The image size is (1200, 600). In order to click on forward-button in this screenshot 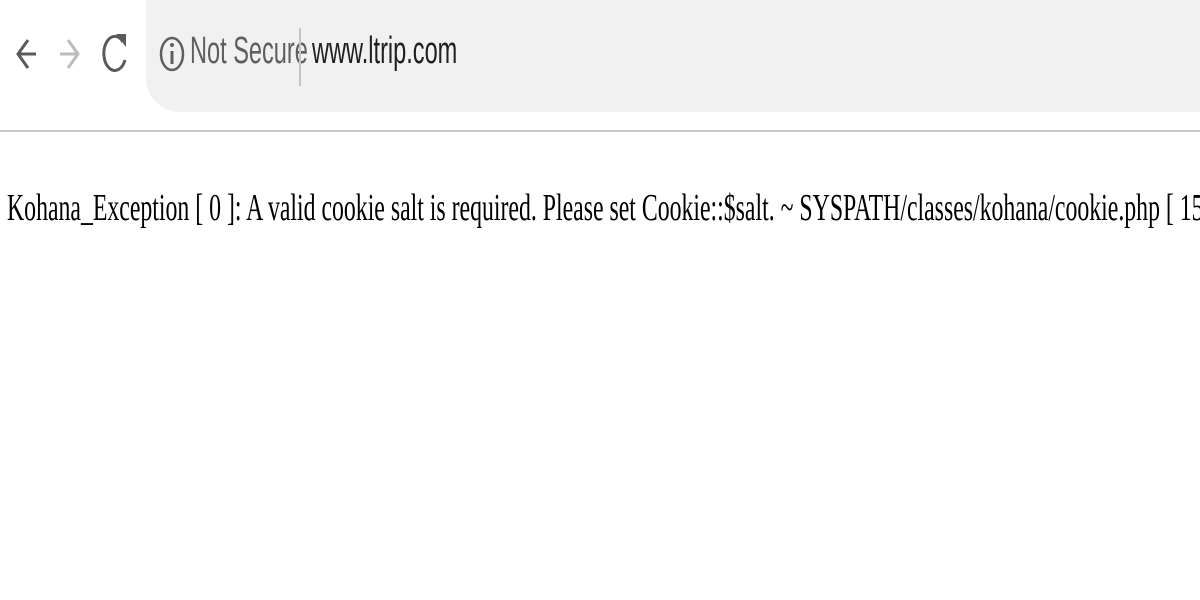, I will do `click(70, 54)`.